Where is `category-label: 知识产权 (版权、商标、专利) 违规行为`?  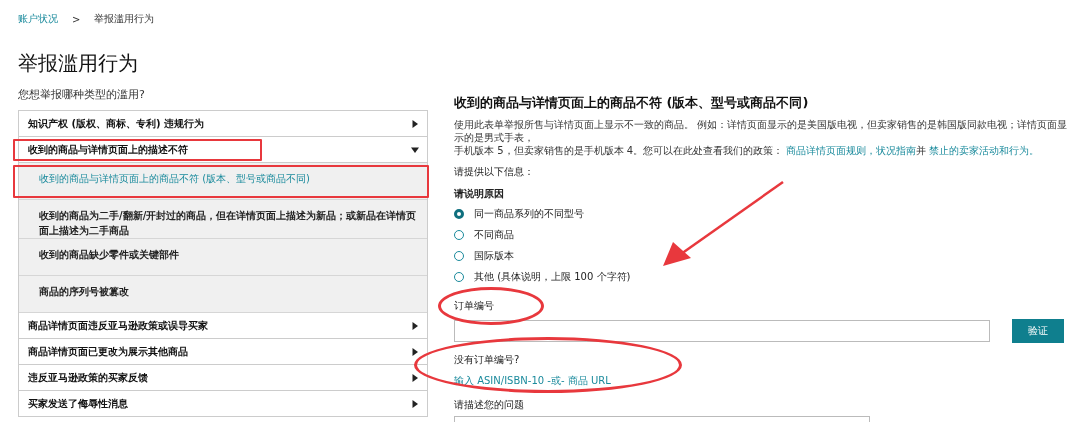 category-label: 知识产权 (版权、商标、专利) 违规行为 is located at coordinates (116, 123).